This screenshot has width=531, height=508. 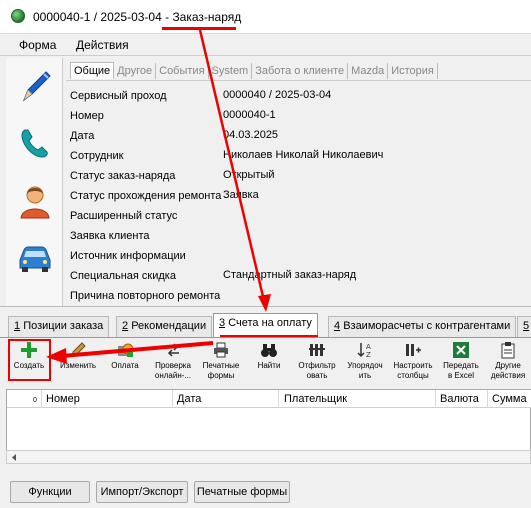 What do you see at coordinates (137, 349) in the screenshot?
I see `annotation-arrow-create` at bounding box center [137, 349].